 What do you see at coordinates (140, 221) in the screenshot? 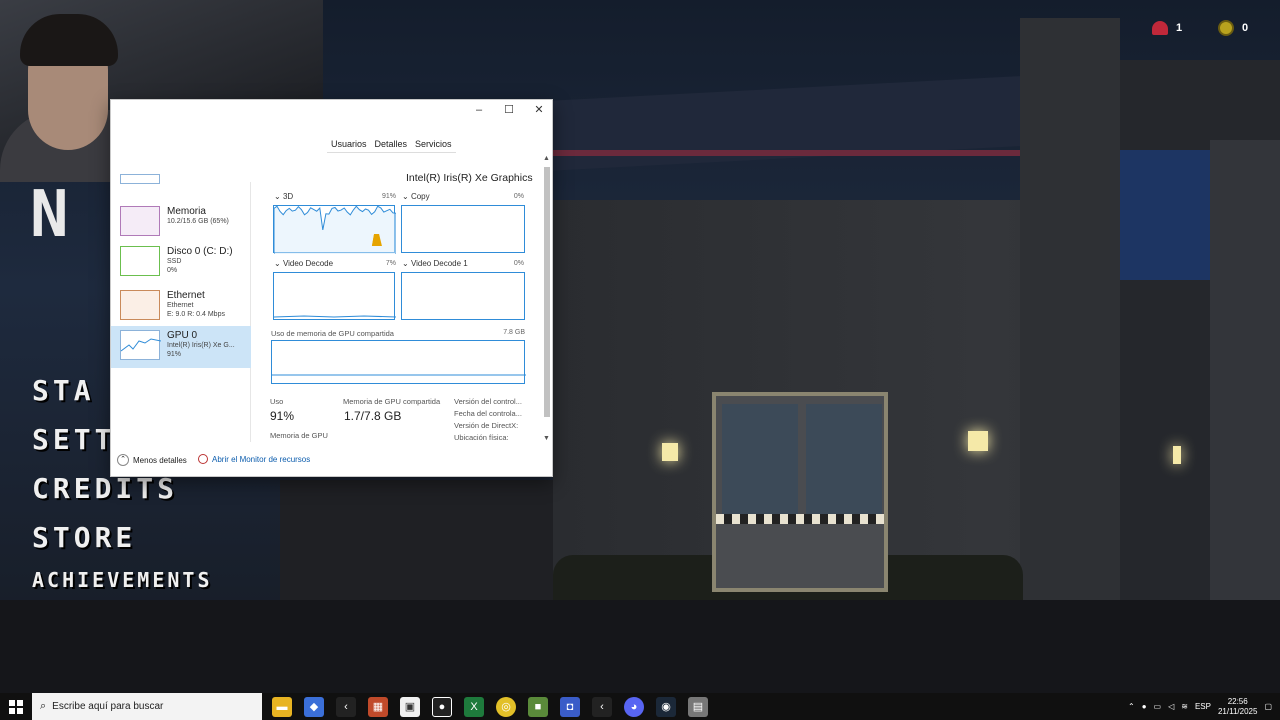
I see `memory-thumbnail` at bounding box center [140, 221].